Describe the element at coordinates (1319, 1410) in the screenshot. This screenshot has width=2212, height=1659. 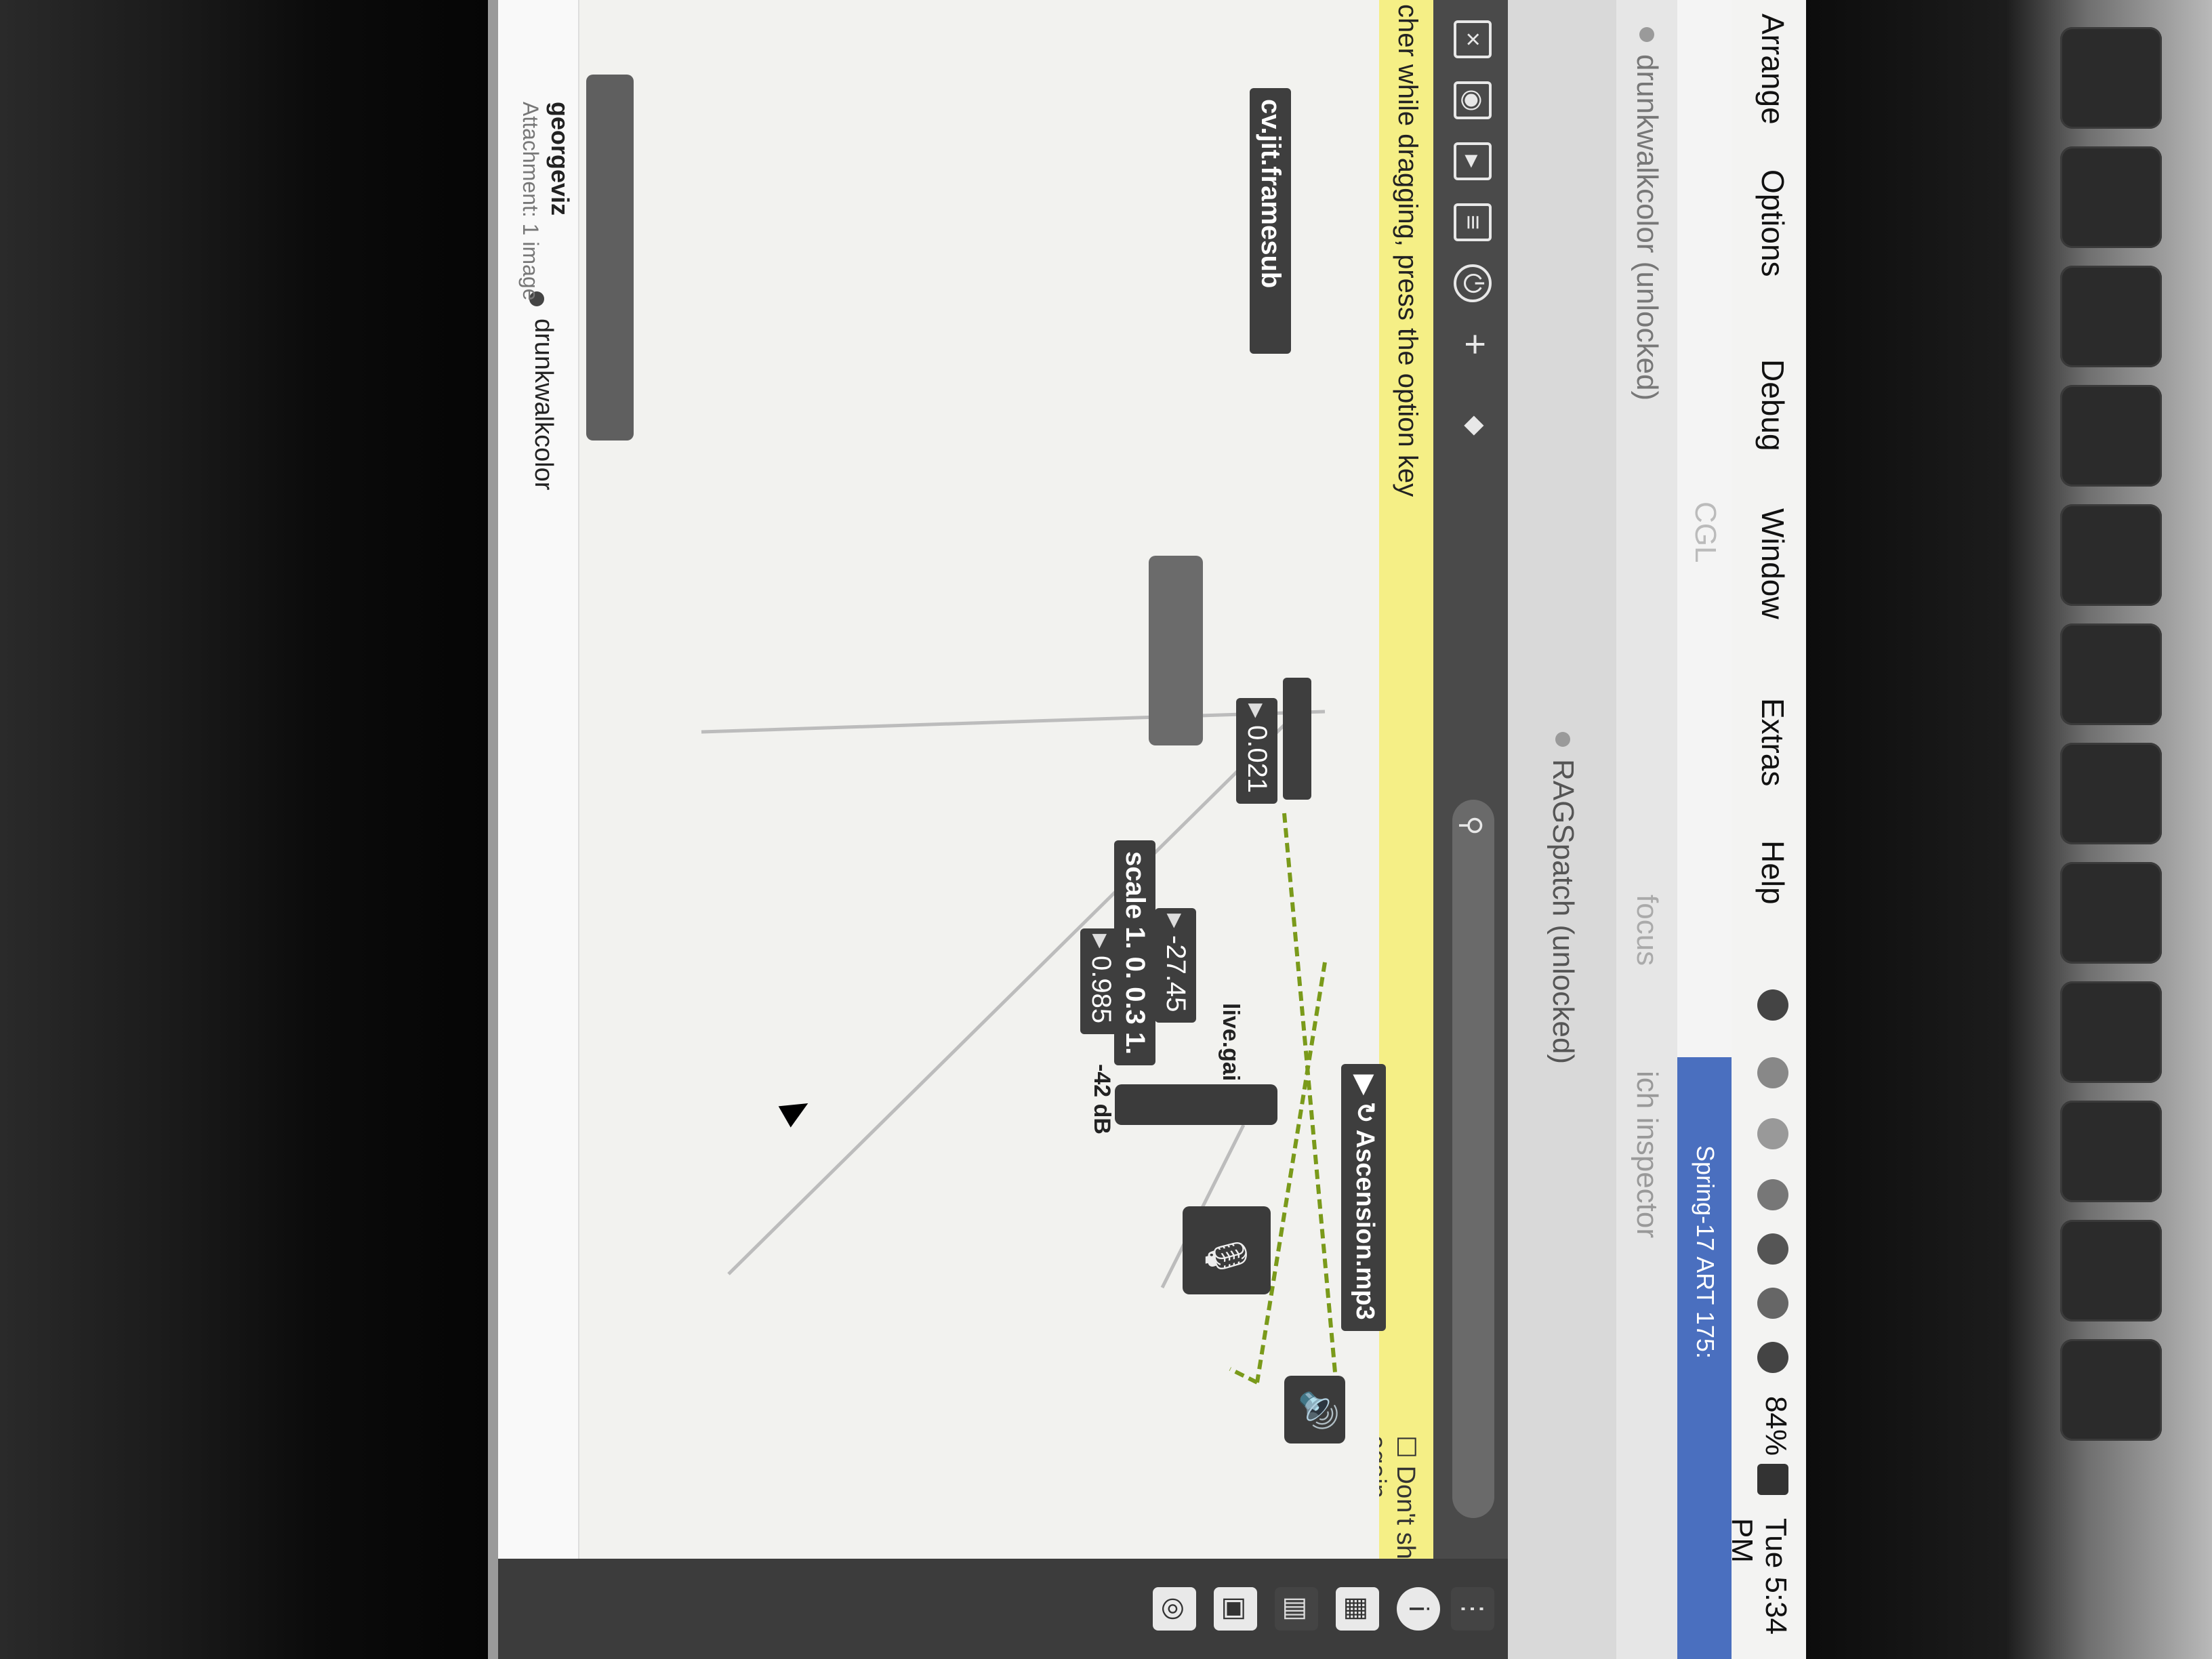
I see `speaker-icon: 🔊` at that location.